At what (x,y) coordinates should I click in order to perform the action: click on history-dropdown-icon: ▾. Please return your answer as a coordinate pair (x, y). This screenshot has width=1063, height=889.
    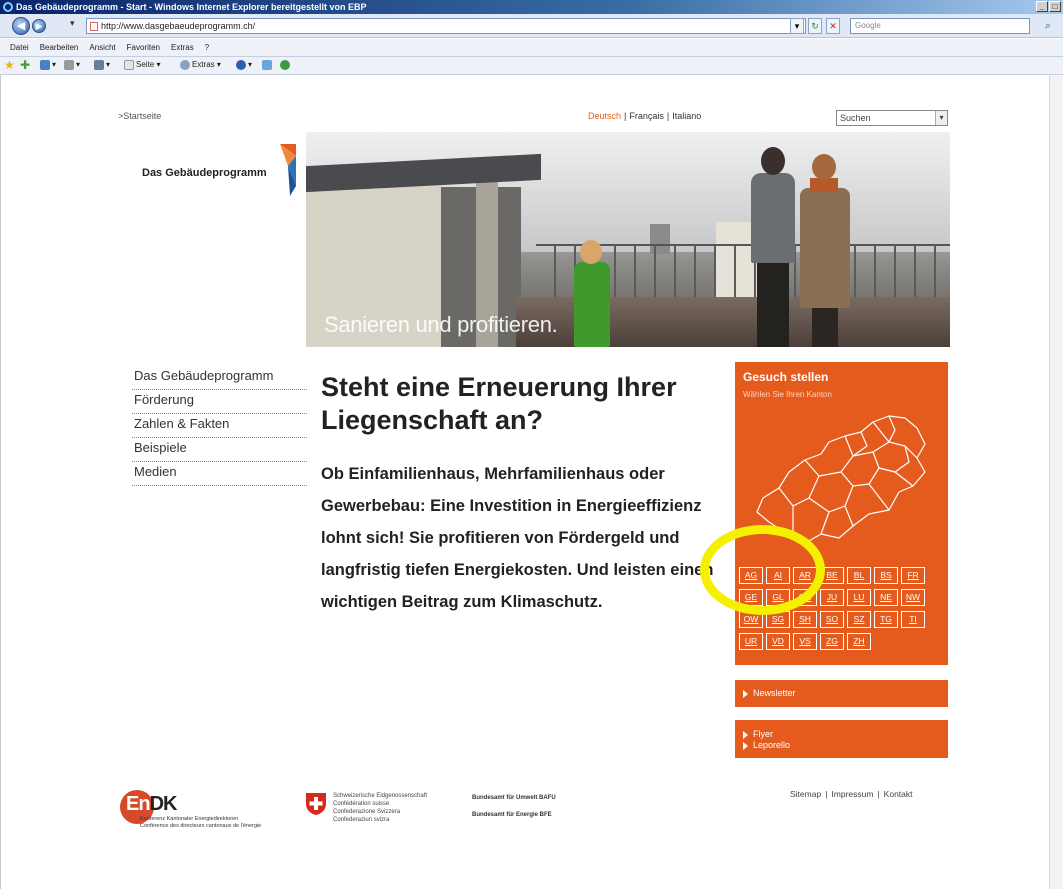
    Looking at the image, I should click on (72, 23).